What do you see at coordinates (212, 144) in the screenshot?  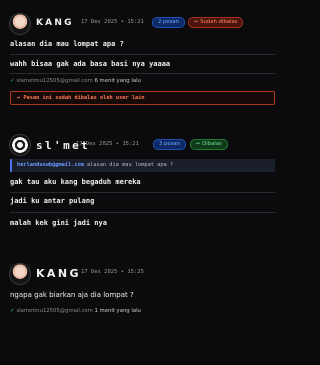 I see `status-badge-label: Dibalas` at bounding box center [212, 144].